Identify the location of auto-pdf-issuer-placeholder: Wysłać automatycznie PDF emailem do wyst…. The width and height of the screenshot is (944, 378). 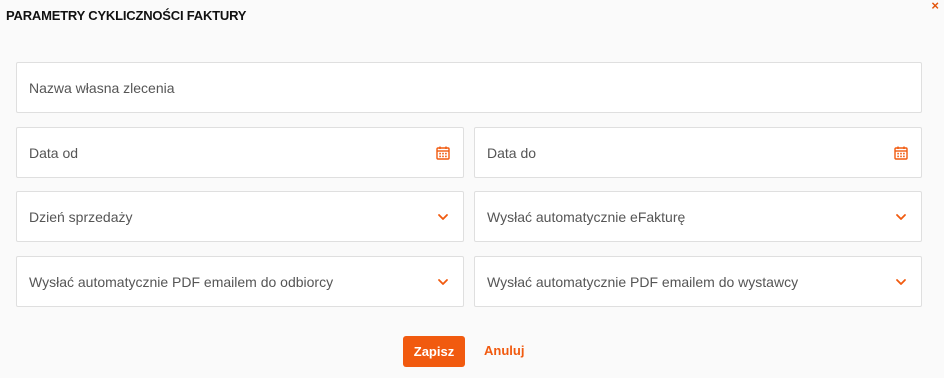
(643, 281).